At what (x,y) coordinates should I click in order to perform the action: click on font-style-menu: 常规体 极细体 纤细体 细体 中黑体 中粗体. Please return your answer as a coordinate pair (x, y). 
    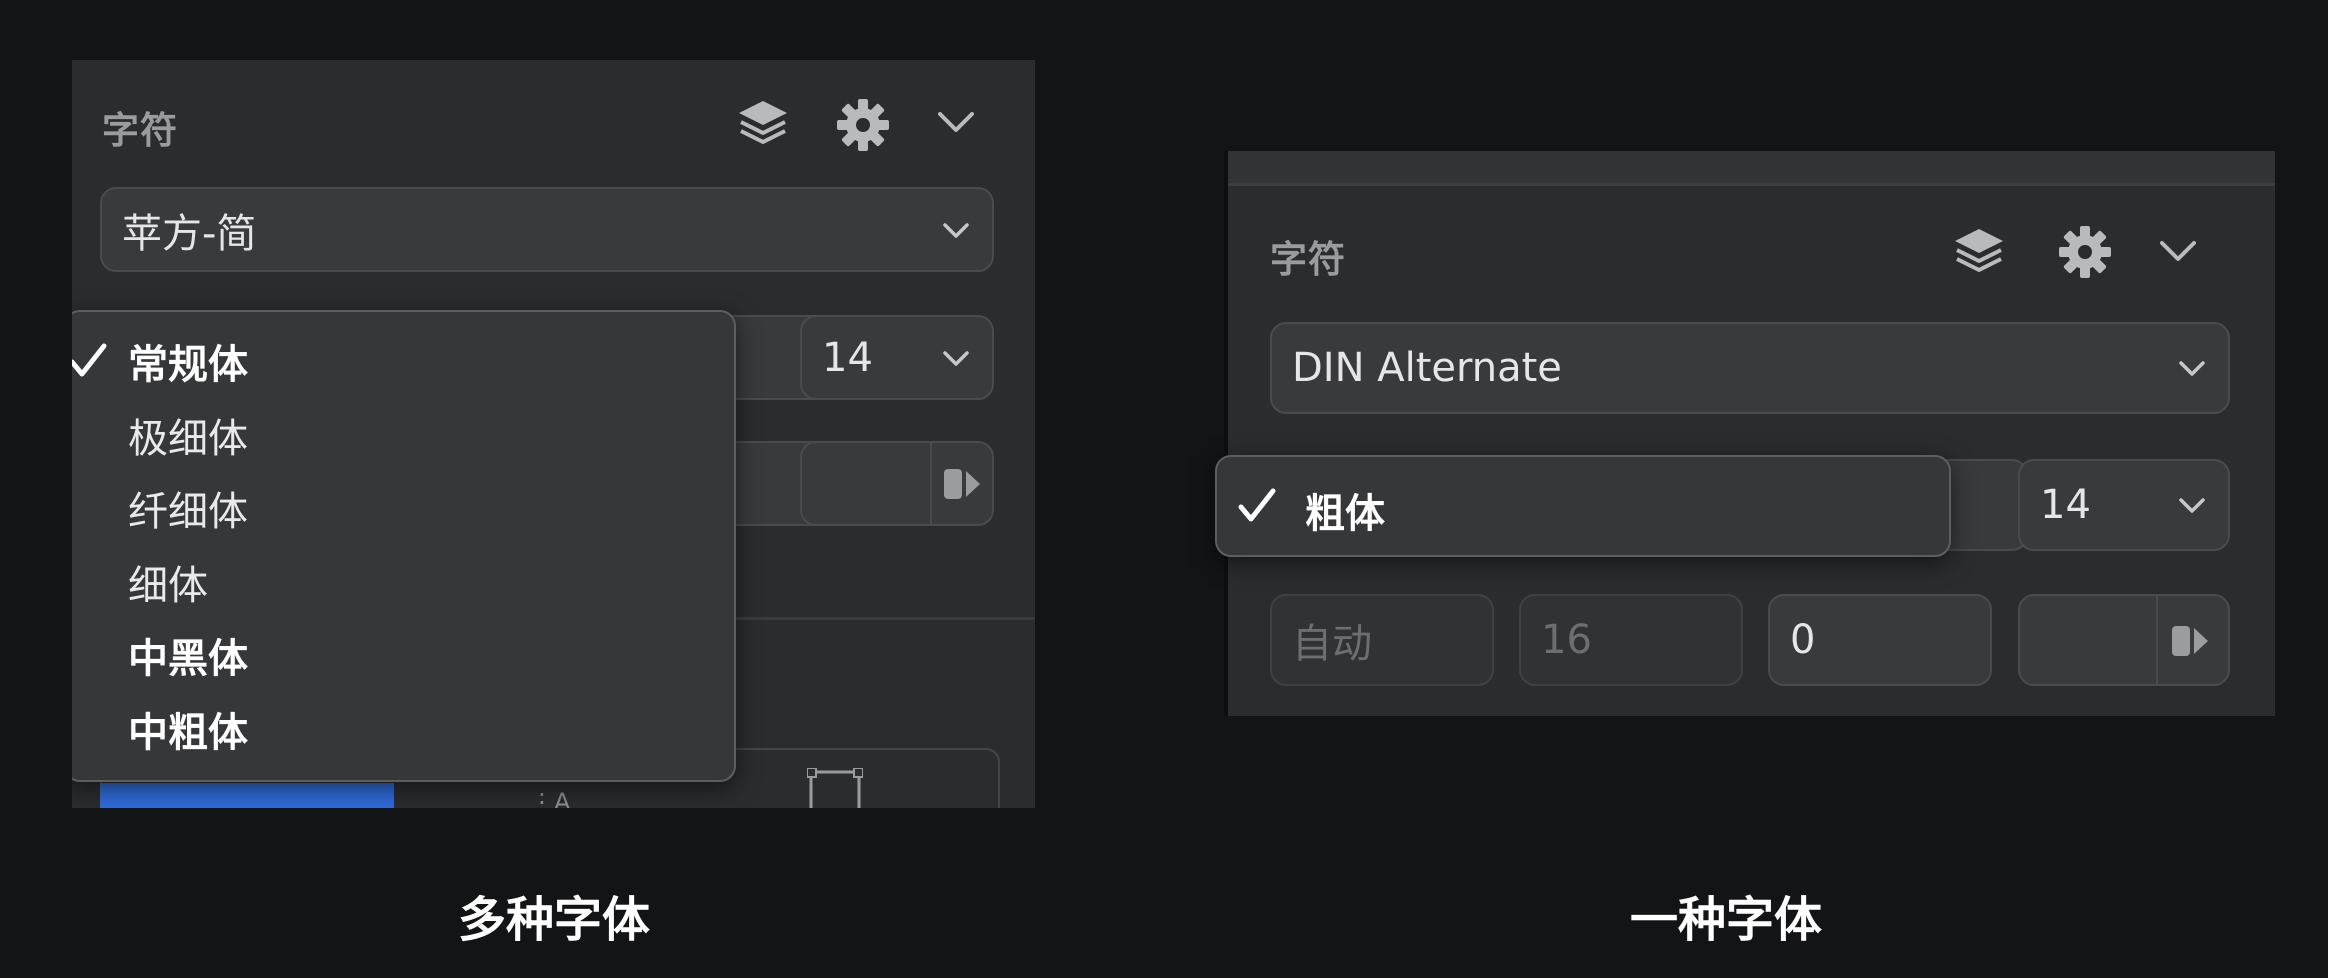
    Looking at the image, I should click on (404, 546).